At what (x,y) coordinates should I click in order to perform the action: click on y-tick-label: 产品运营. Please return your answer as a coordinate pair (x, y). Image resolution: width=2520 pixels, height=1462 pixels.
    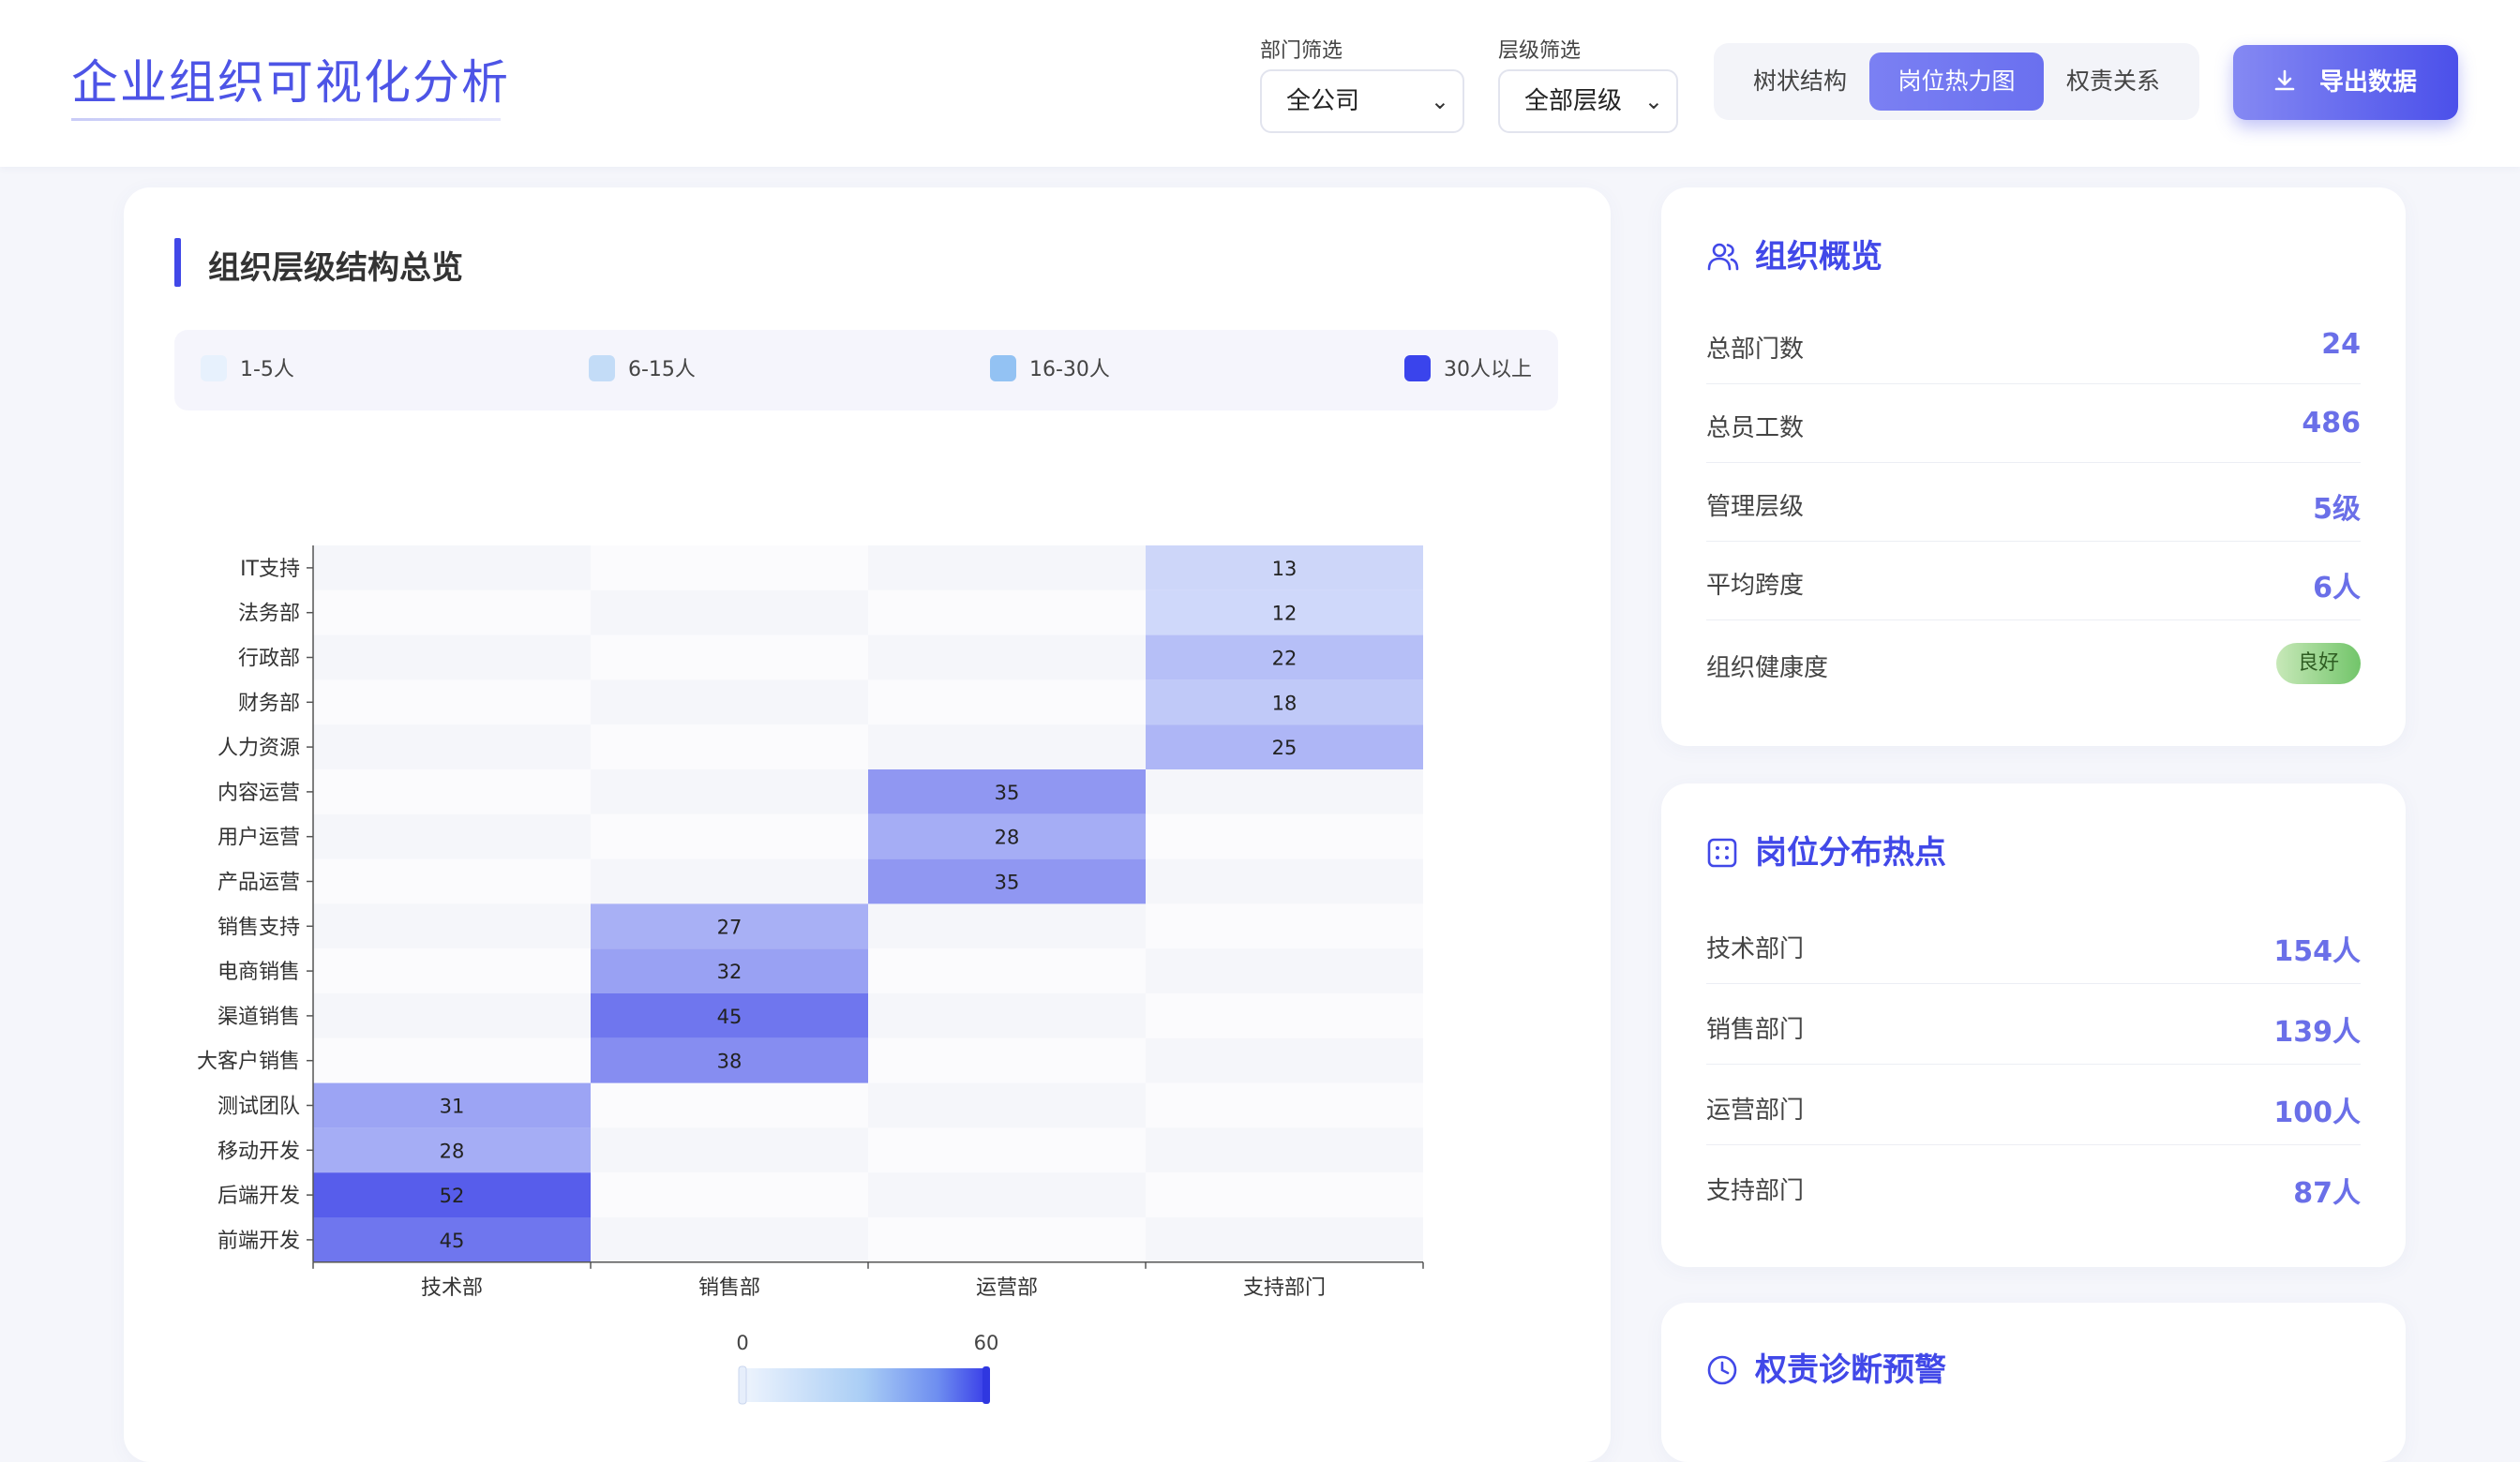
    Looking at the image, I should click on (259, 883).